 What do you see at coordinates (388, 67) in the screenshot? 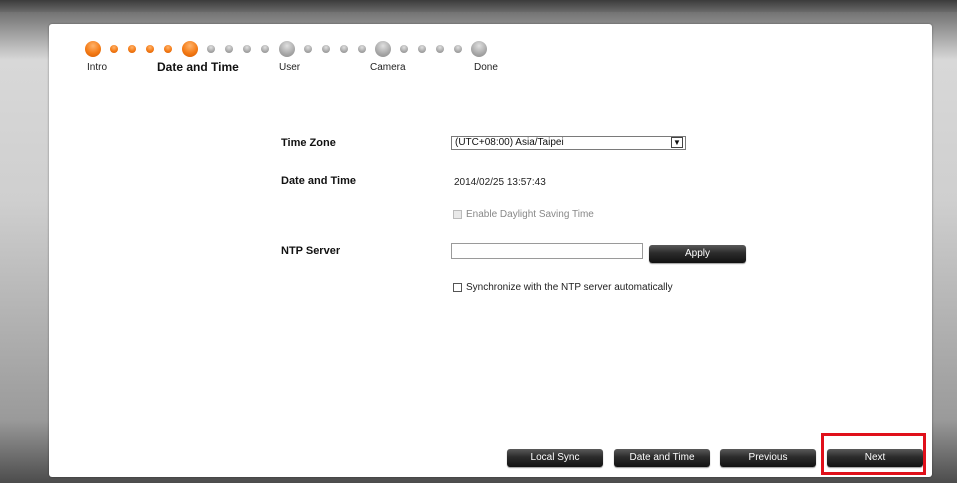
I see `step-label-camera: Camera` at bounding box center [388, 67].